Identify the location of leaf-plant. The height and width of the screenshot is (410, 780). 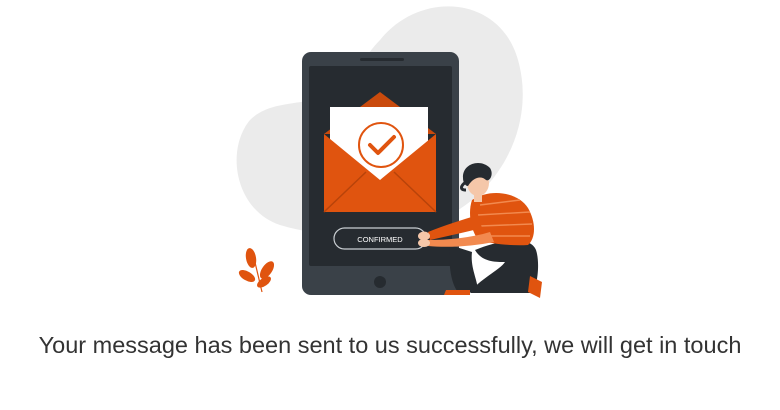
(256, 270).